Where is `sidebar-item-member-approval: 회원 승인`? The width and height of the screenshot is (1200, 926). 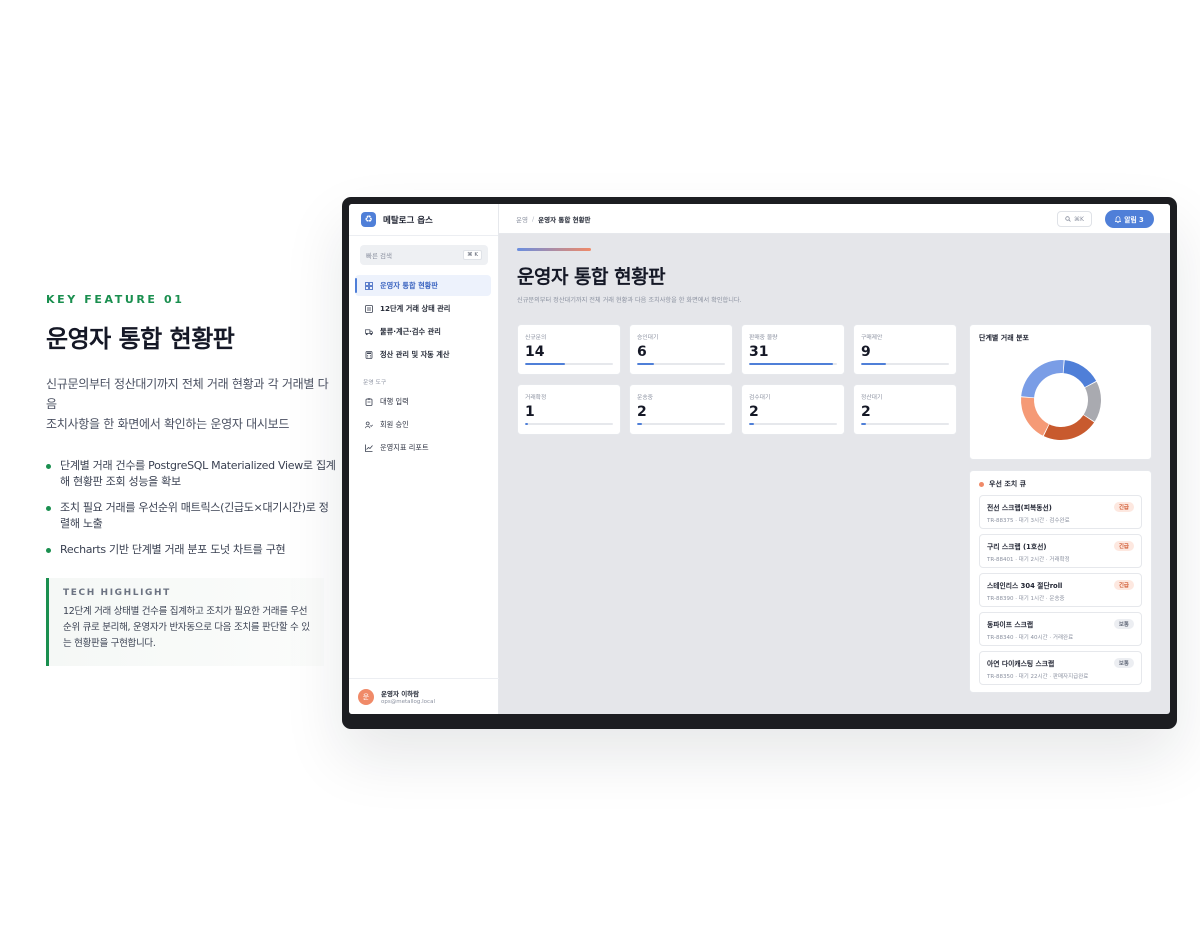
sidebar-item-member-approval: 회원 승인 is located at coordinates (423, 424).